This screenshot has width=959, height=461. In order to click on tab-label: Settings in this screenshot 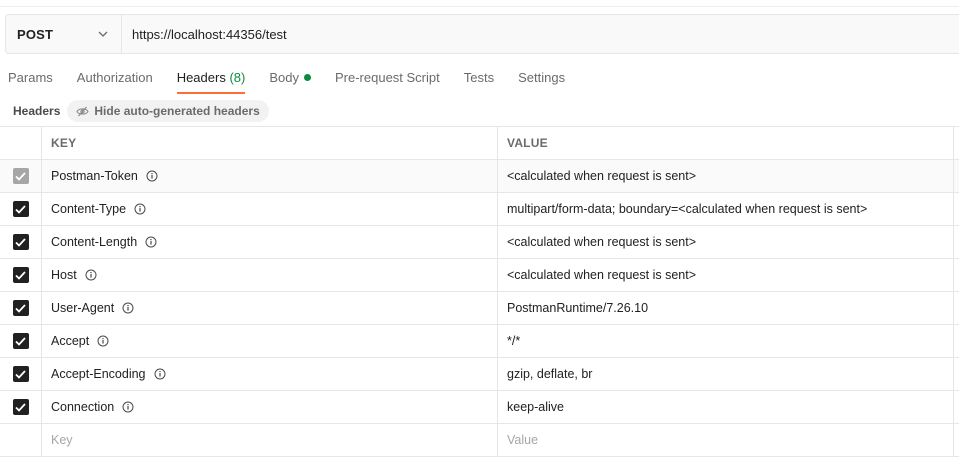, I will do `click(542, 77)`.